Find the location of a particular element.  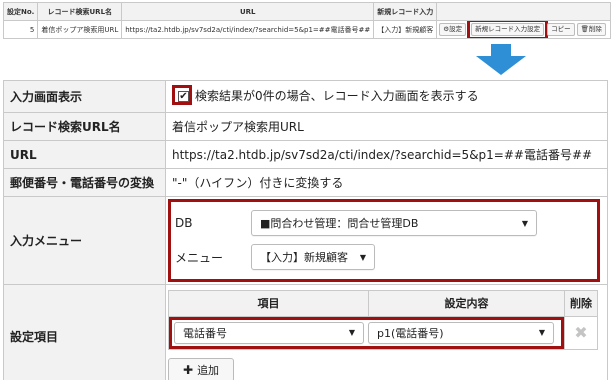

search-url-name-value: 着信ポップア検索用URL is located at coordinates (386, 126).